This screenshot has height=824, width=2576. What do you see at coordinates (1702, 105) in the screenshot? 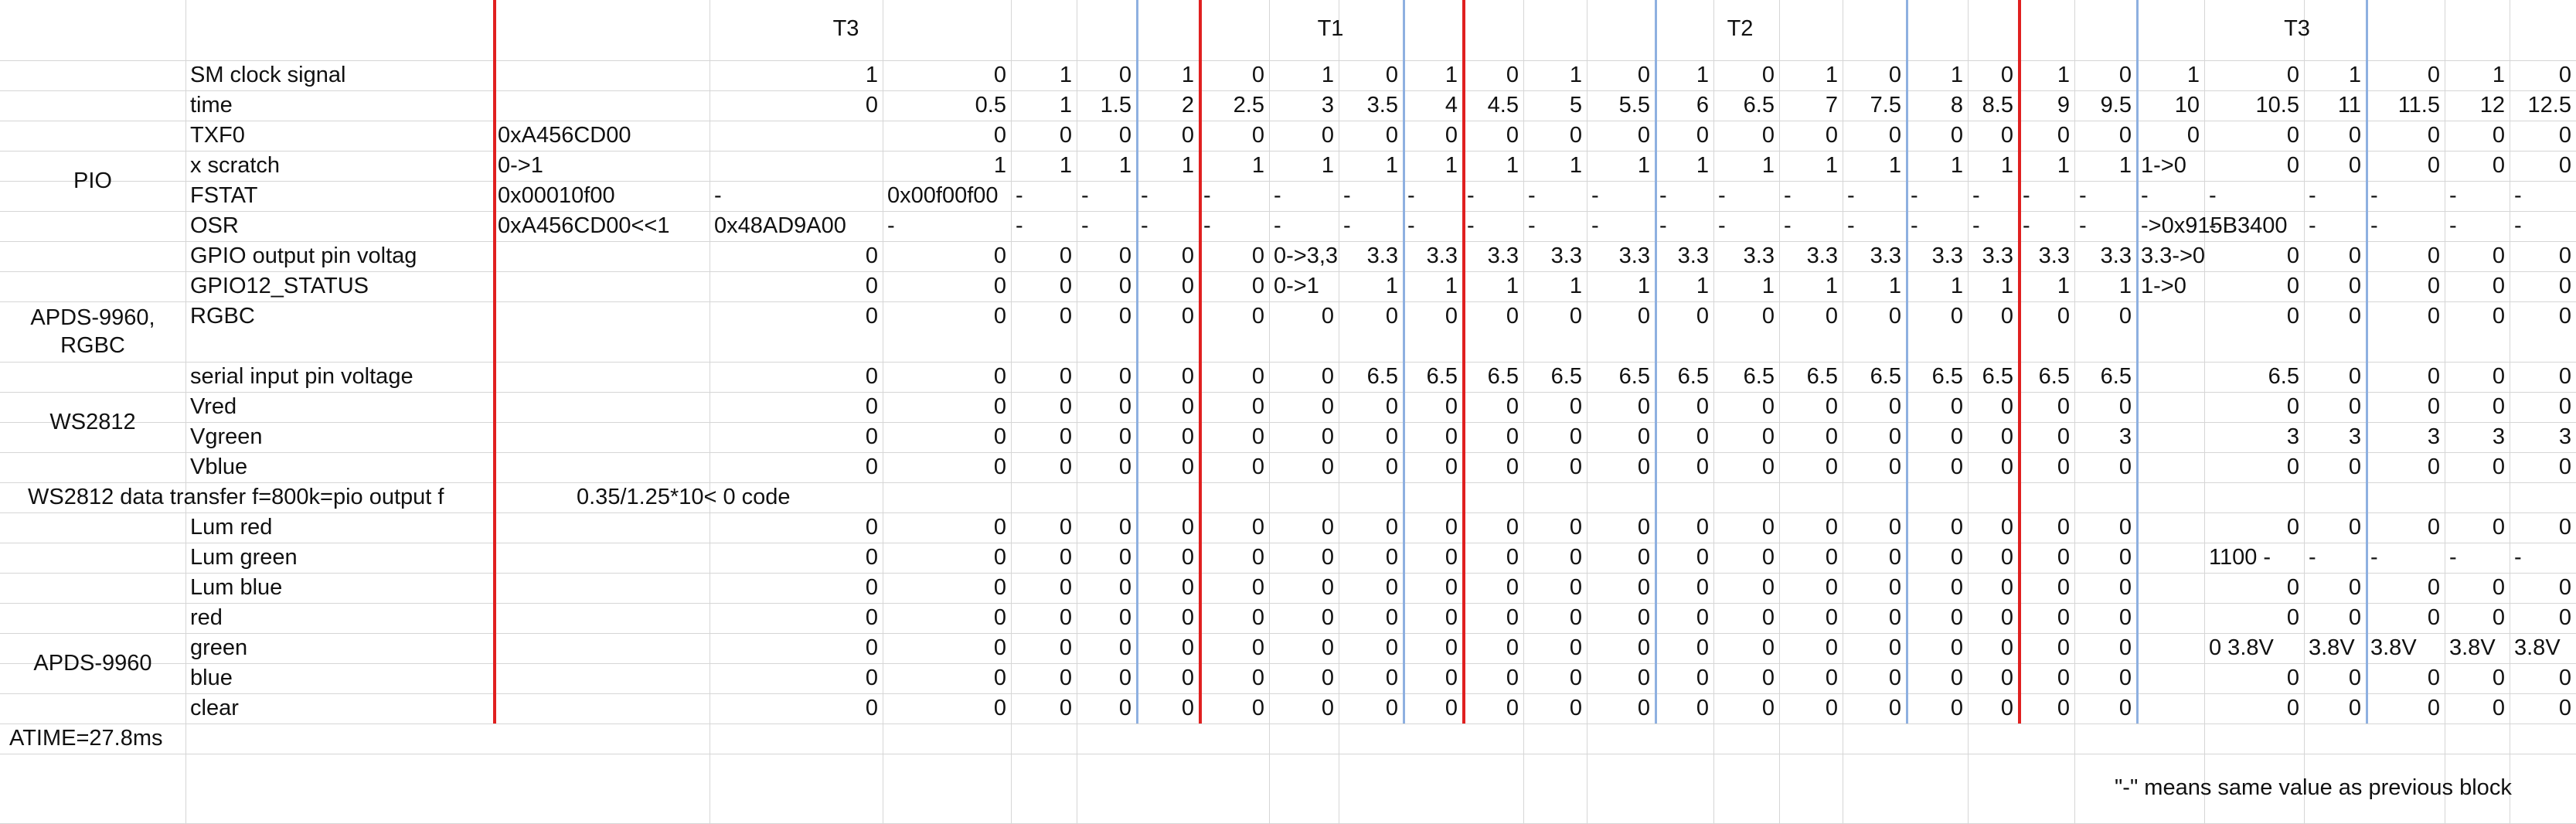
I see `table-cell: 6` at bounding box center [1702, 105].